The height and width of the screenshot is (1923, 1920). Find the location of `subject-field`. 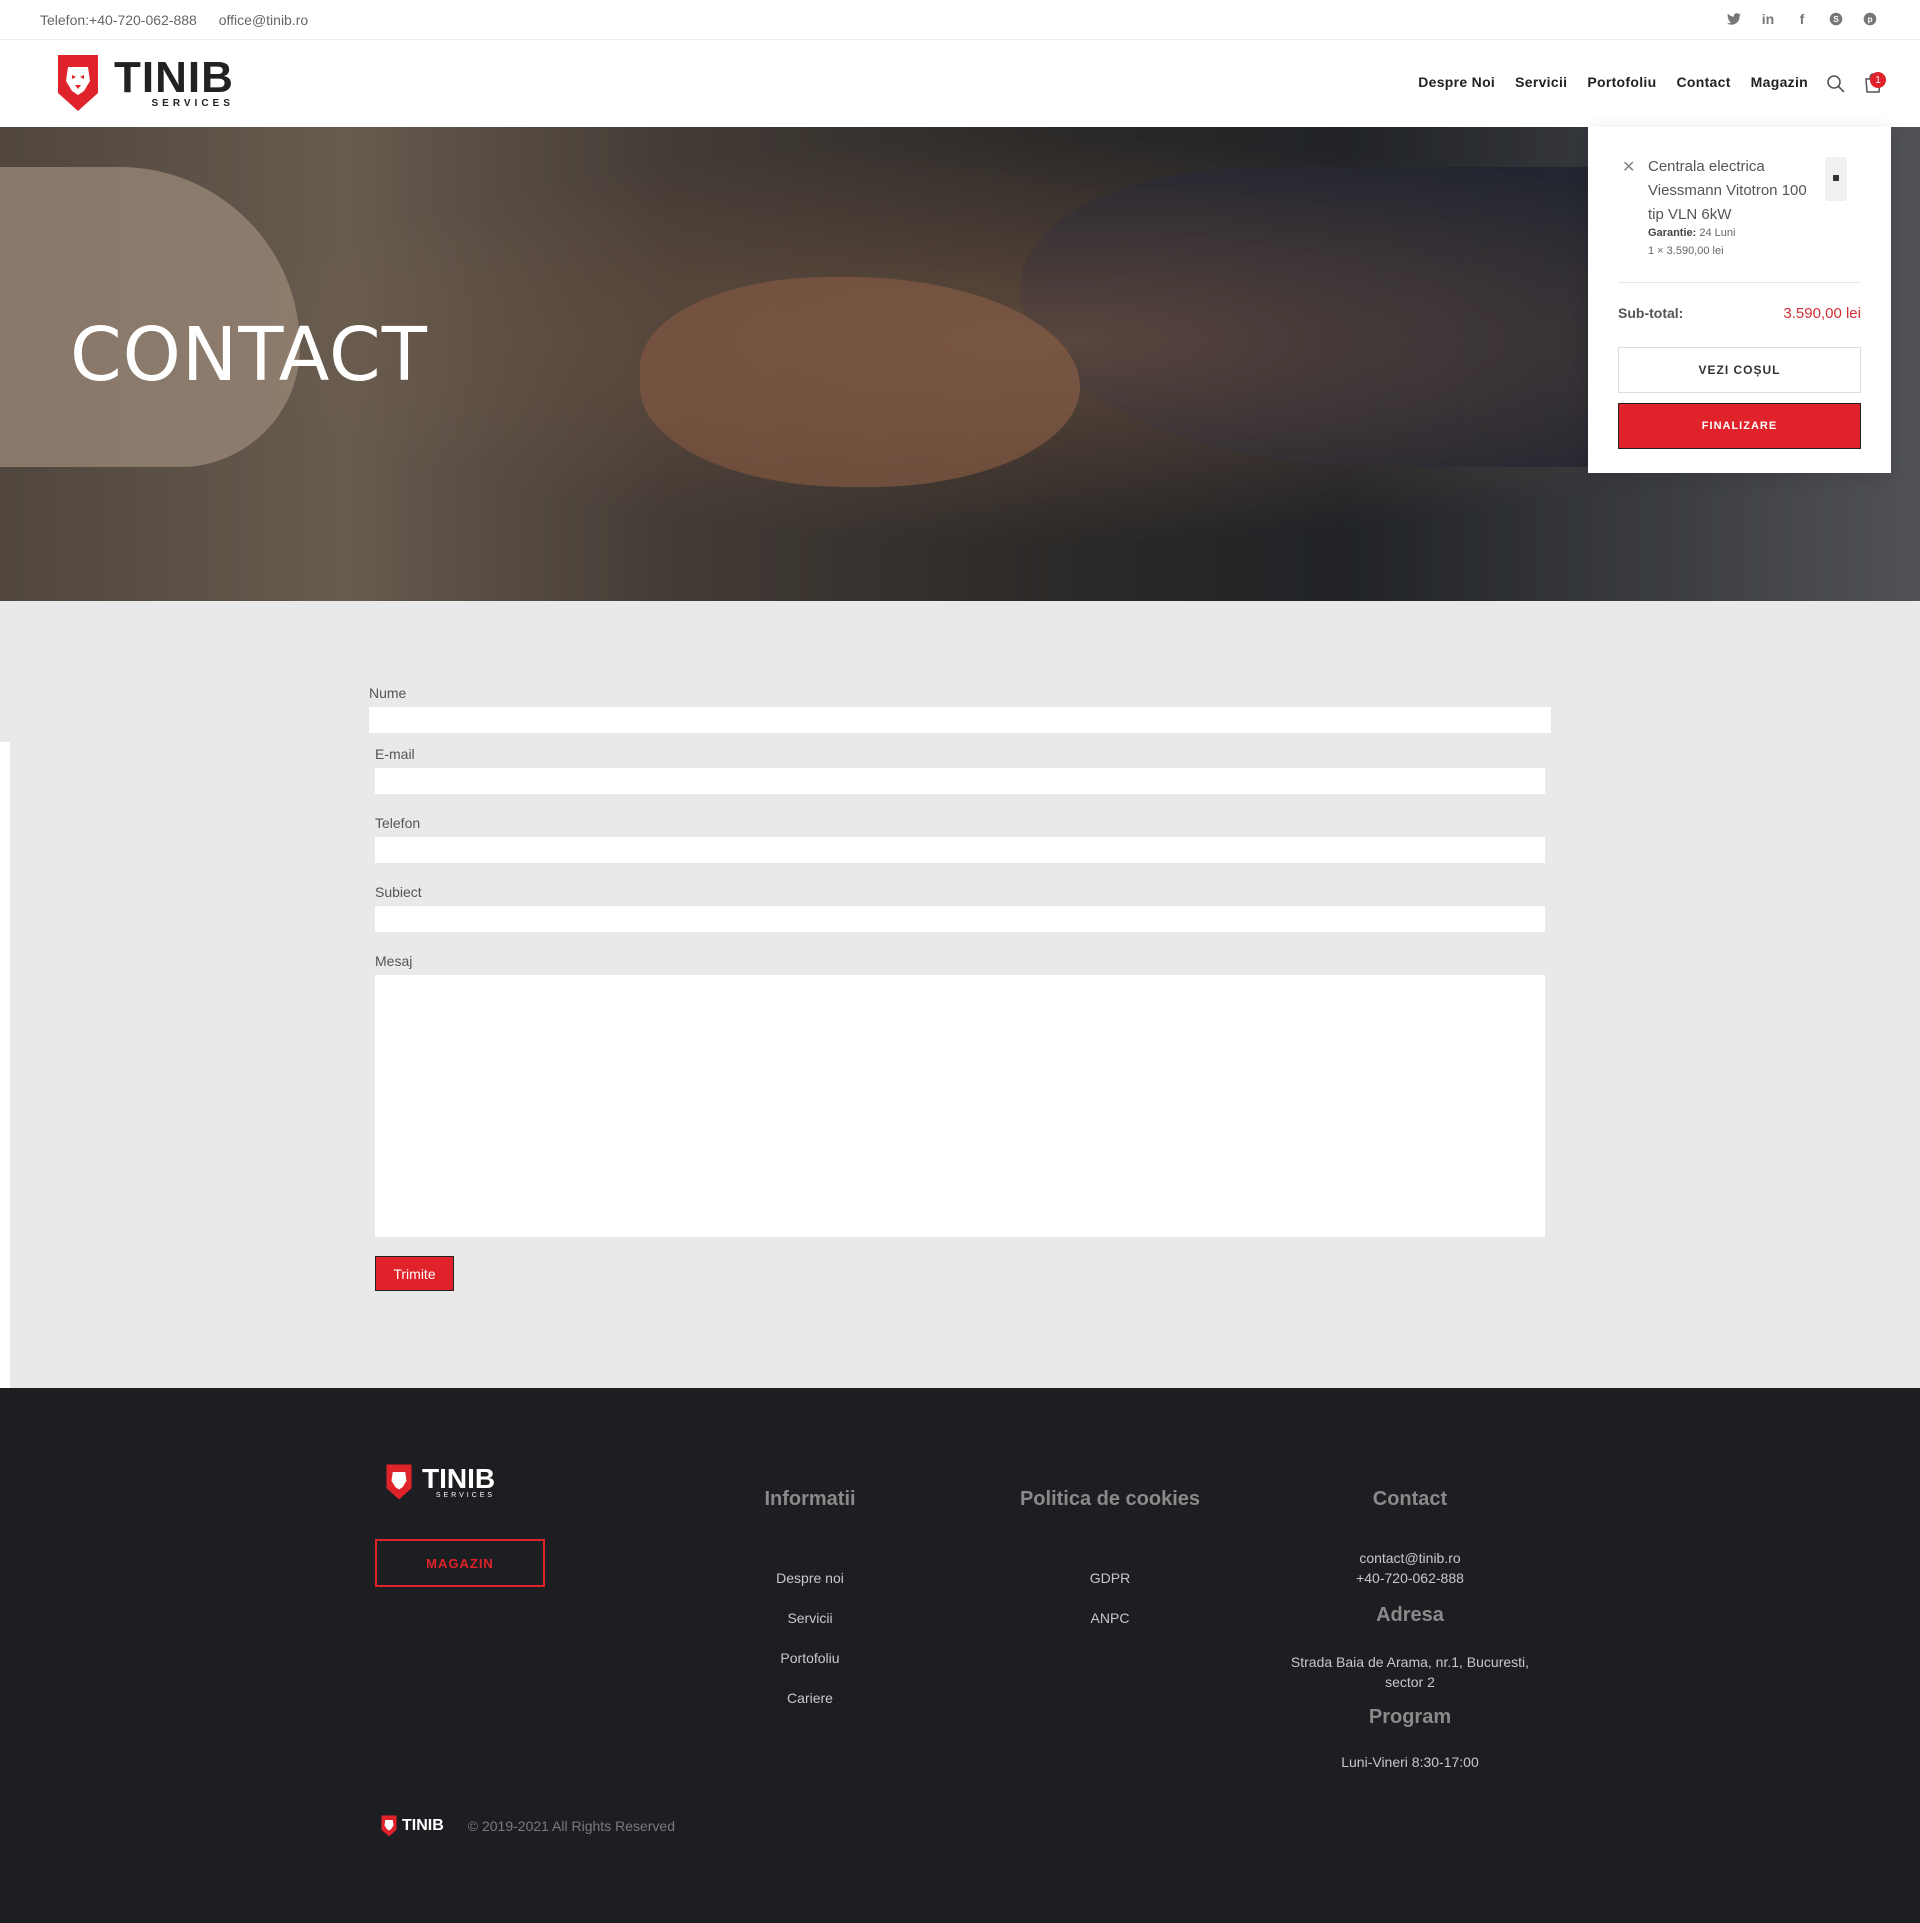

subject-field is located at coordinates (960, 919).